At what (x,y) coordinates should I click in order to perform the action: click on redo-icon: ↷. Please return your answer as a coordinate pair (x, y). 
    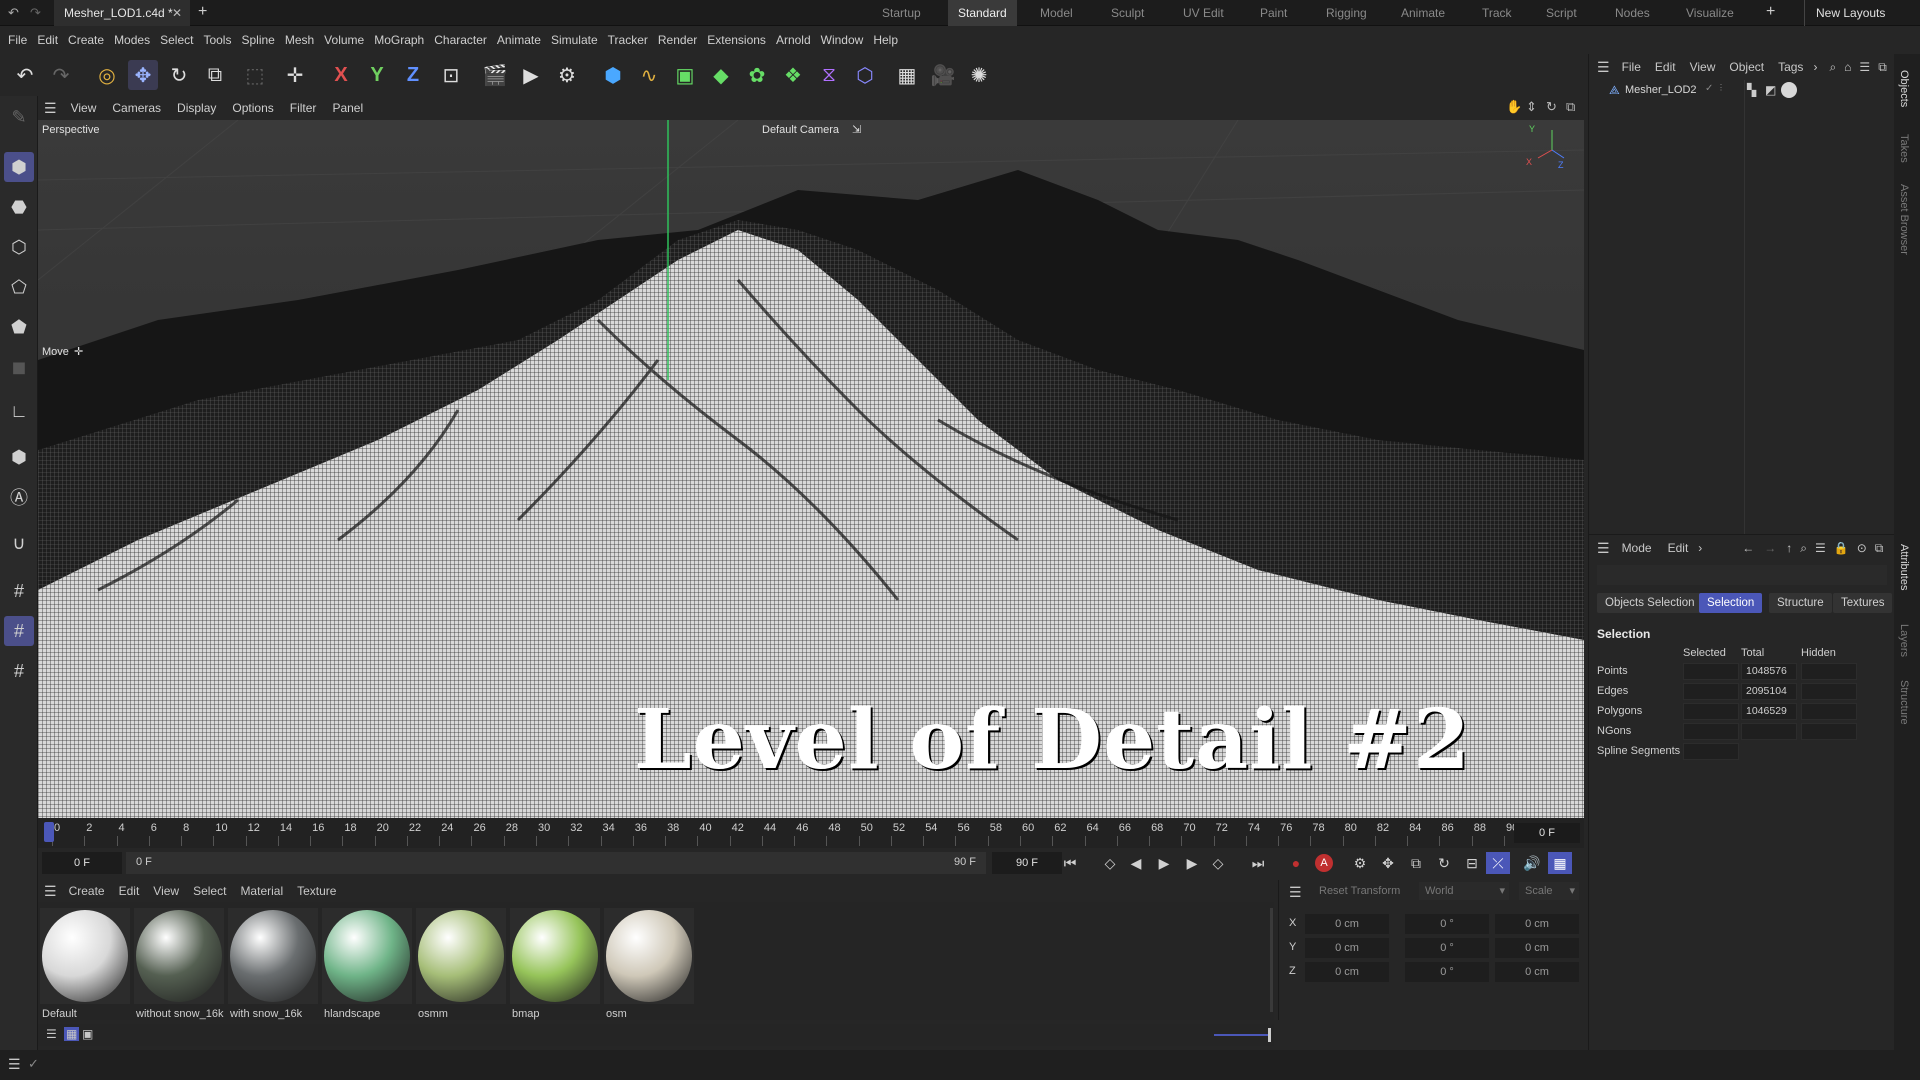
    Looking at the image, I should click on (61, 75).